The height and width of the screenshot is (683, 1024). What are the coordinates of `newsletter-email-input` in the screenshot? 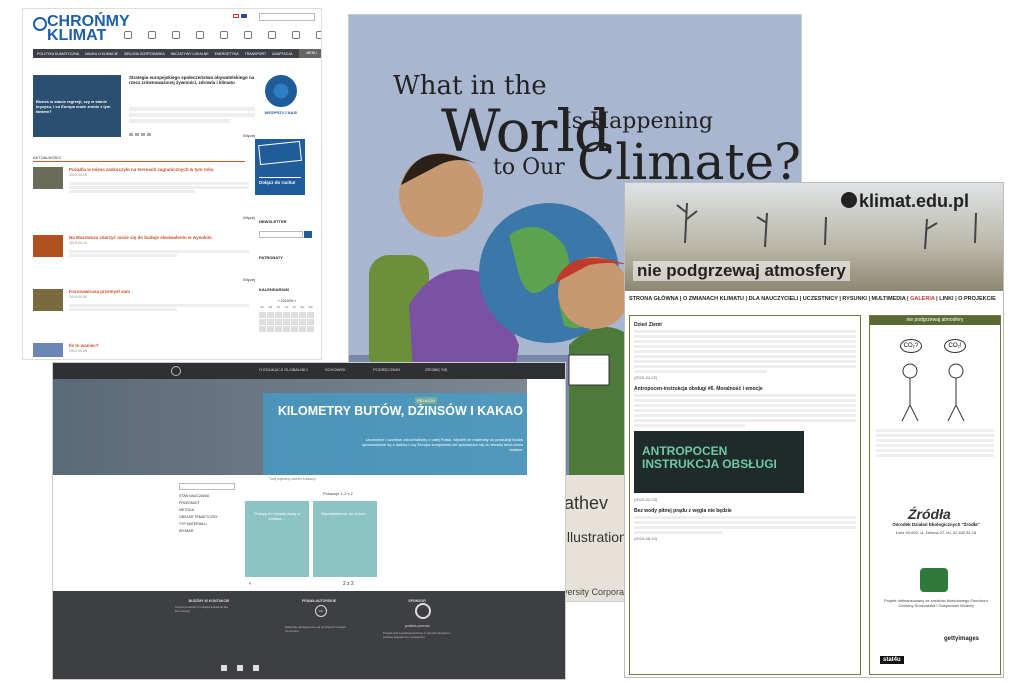 It's located at (281, 234).